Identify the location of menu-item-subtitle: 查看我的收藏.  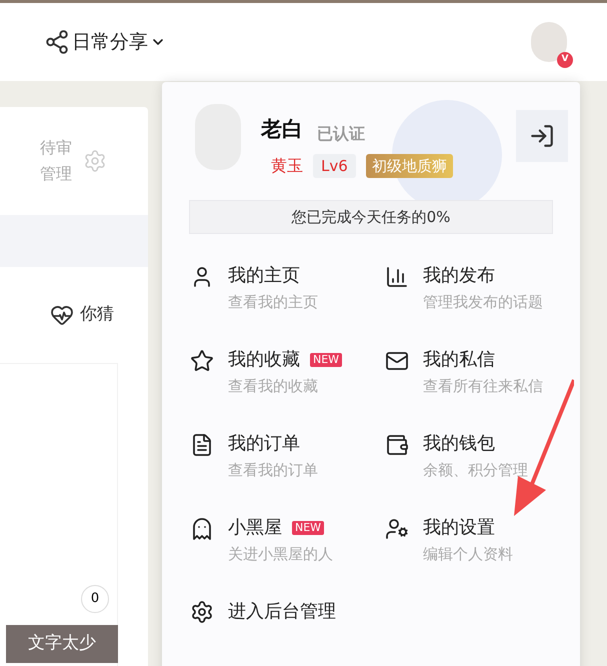
(273, 386).